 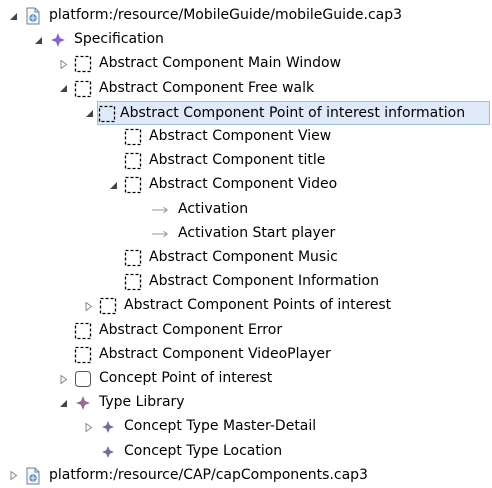 I want to click on tree-item: Abstract Component Music, so click(x=246, y=258).